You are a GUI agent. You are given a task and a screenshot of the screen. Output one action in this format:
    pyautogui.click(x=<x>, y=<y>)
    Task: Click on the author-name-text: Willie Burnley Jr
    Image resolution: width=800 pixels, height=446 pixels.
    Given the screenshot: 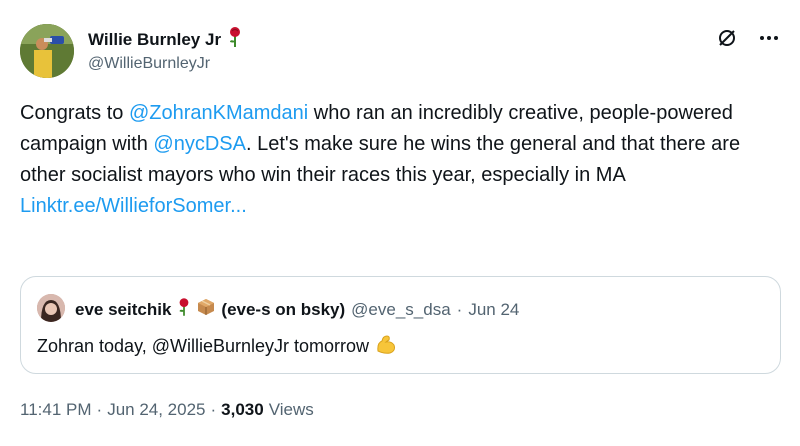 What is the action you would take?
    pyautogui.click(x=155, y=39)
    